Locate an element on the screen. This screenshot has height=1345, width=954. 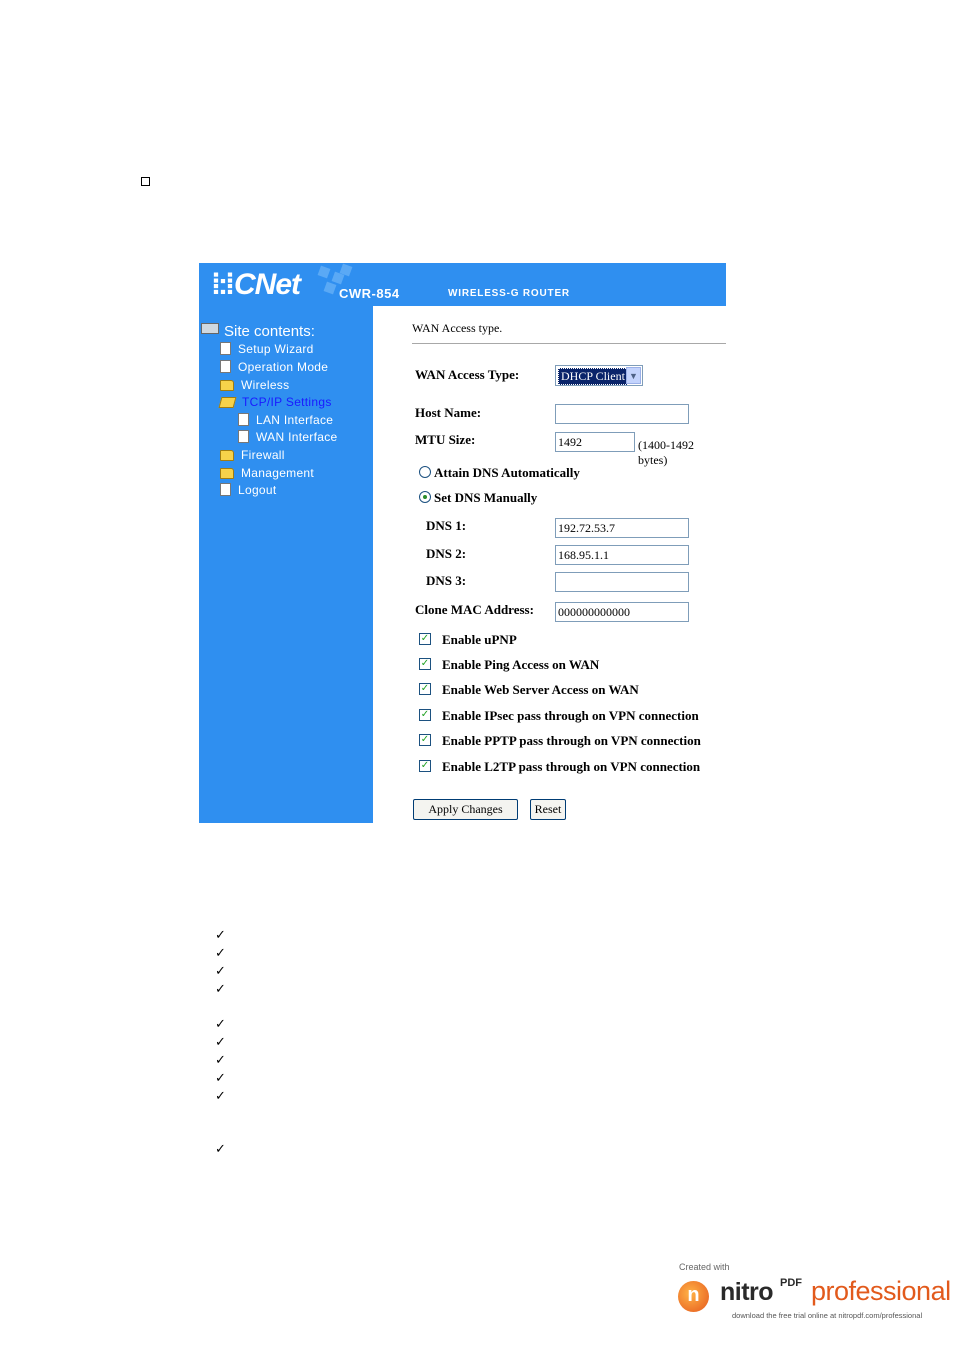
sidebar-item-setup-wizard: Setup Wizard is located at coordinates (267, 349).